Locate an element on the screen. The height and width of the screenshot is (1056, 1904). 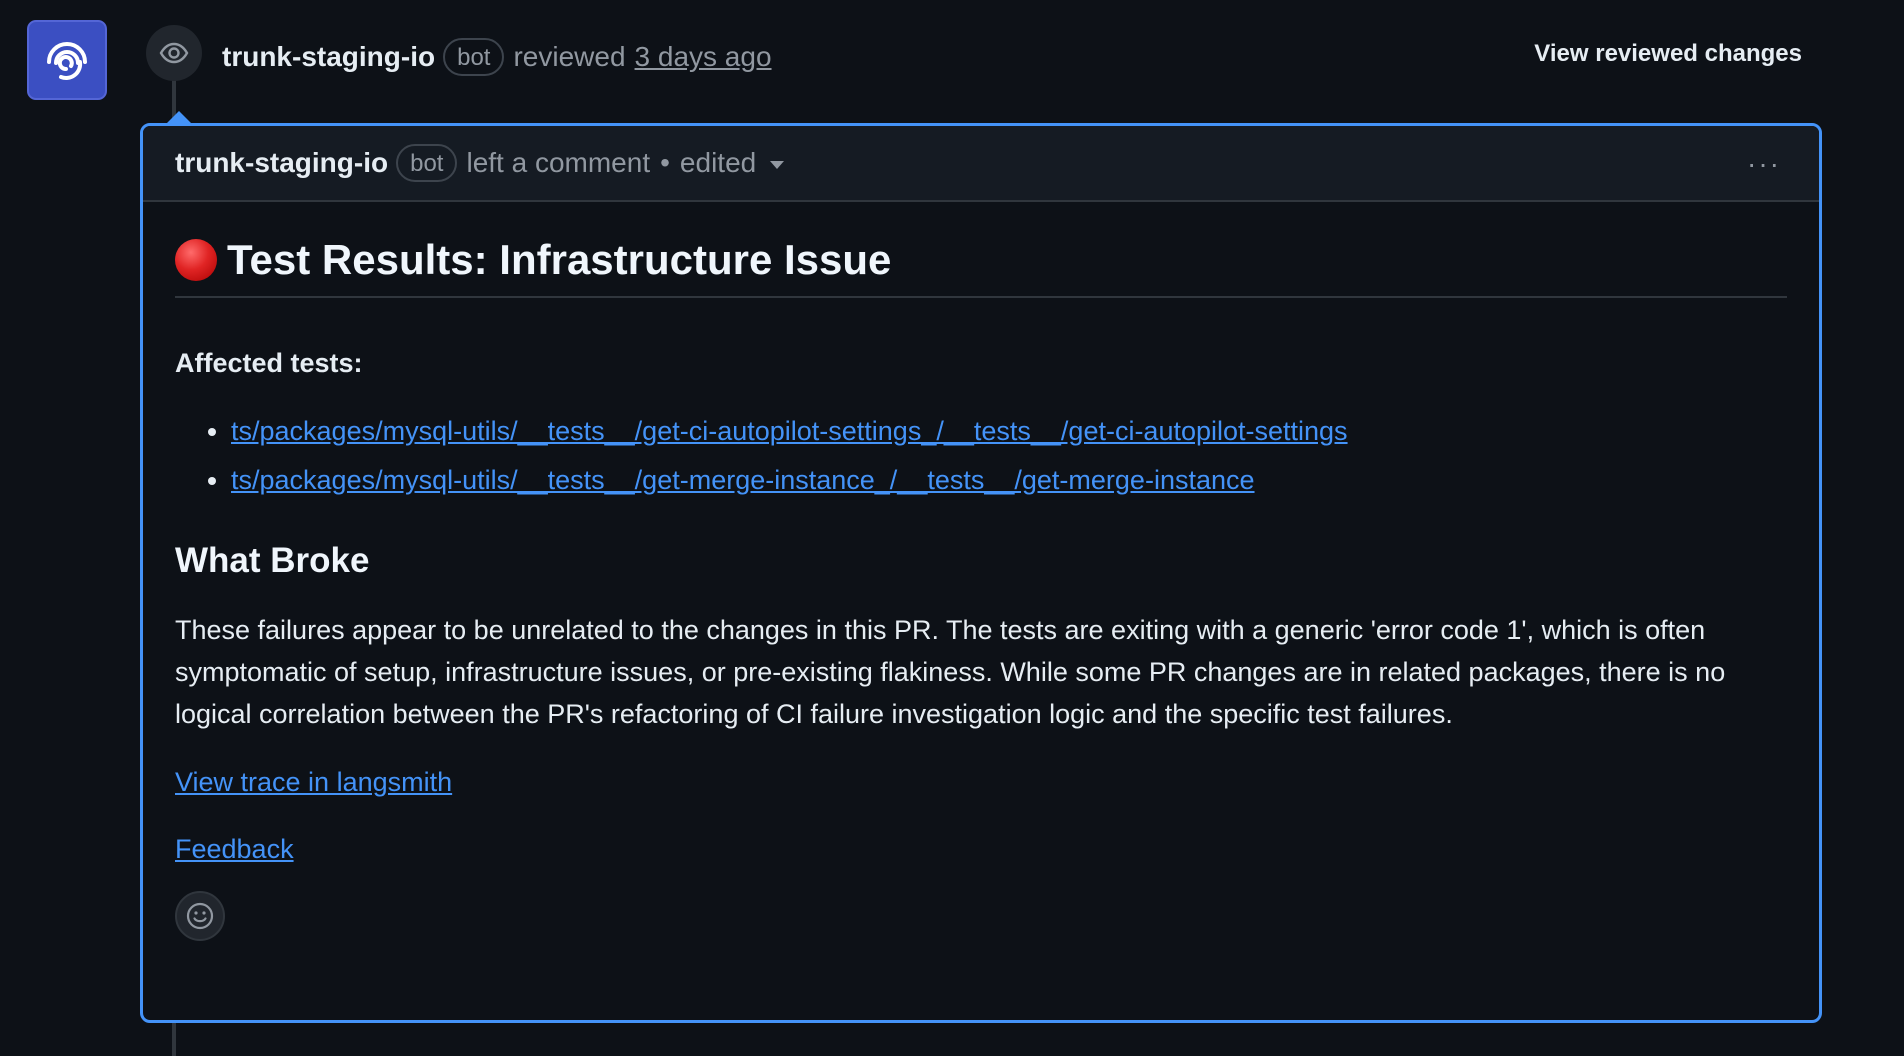
chevron-down-icon is located at coordinates (777, 164).